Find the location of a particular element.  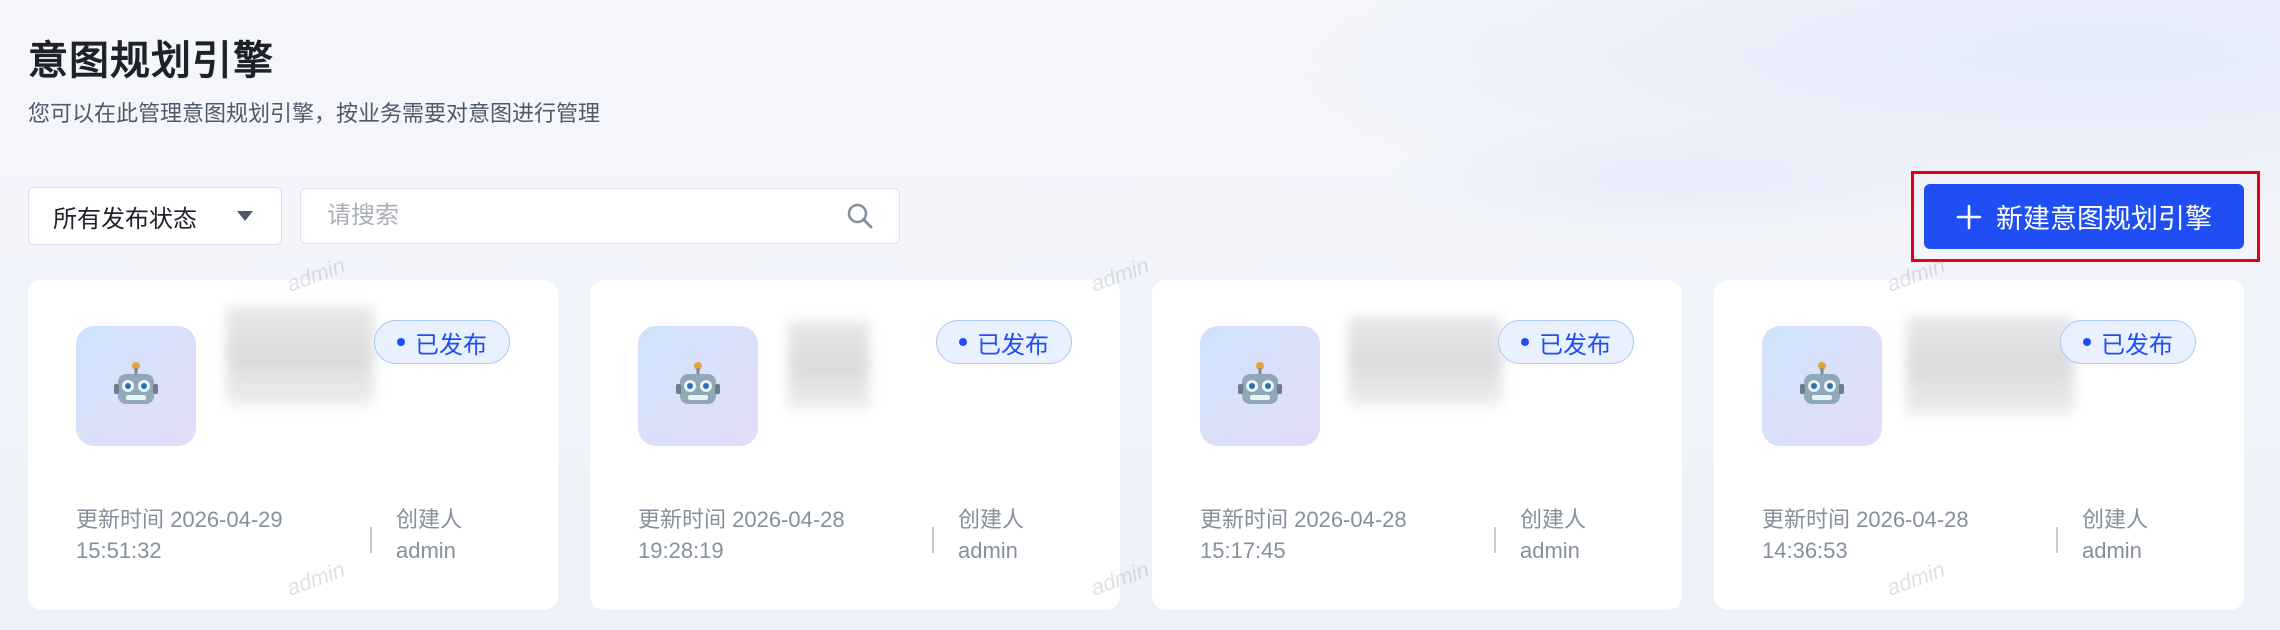

create-button-highlight: 新建意图规划引擎 is located at coordinates (2085, 216).